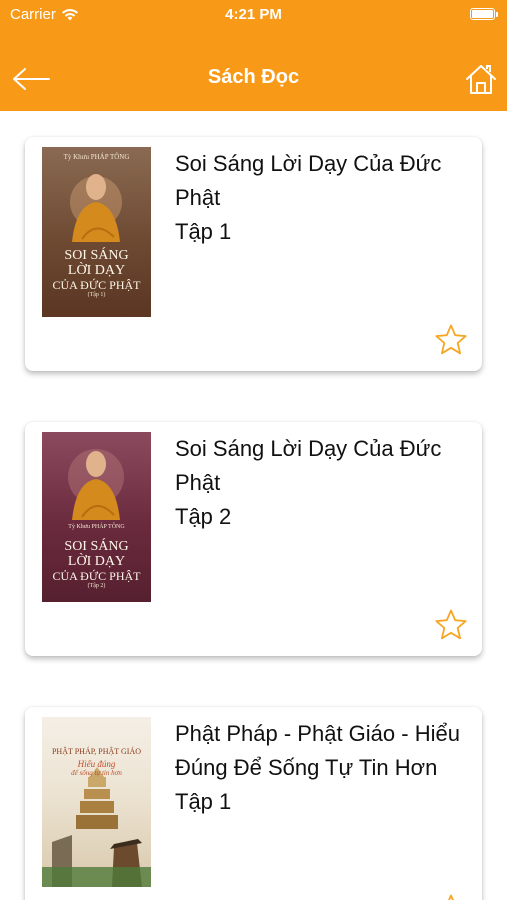 The image size is (507, 900). What do you see at coordinates (96, 751) in the screenshot?
I see `cover-header: PHẬT PHÁP, PHẬT GIÁO` at bounding box center [96, 751].